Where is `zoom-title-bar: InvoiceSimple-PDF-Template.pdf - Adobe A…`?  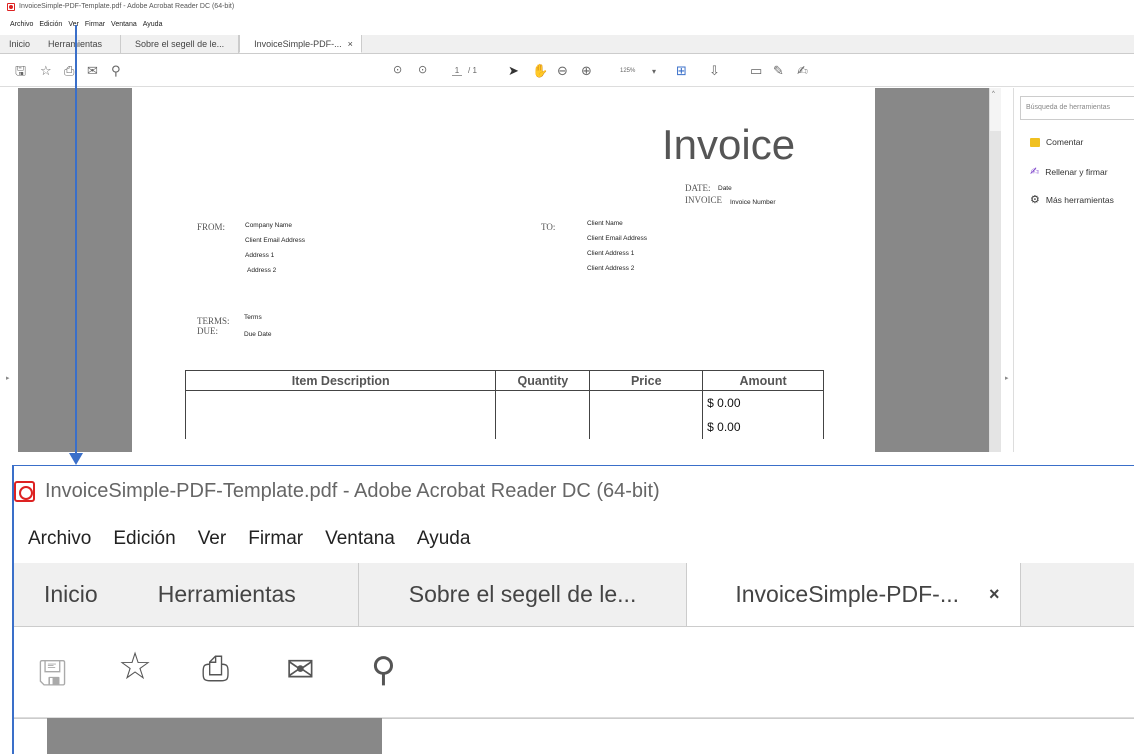 zoom-title-bar: InvoiceSimple-PDF-Template.pdf - Adobe A… is located at coordinates (337, 491).